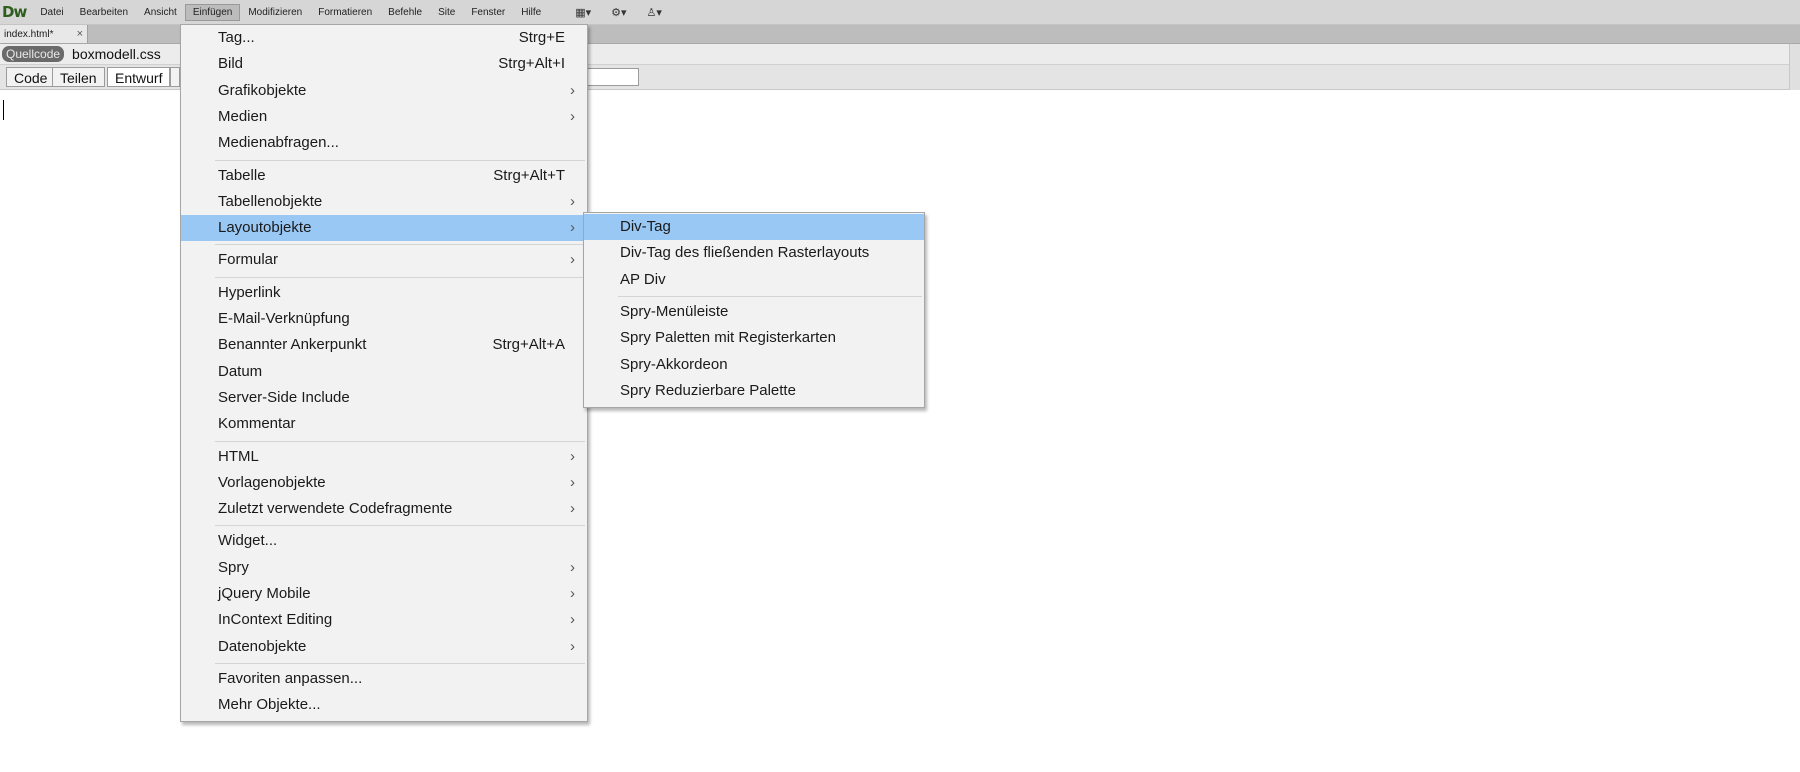 This screenshot has width=1800, height=772. I want to click on split-view-button: Teilen, so click(78, 77).